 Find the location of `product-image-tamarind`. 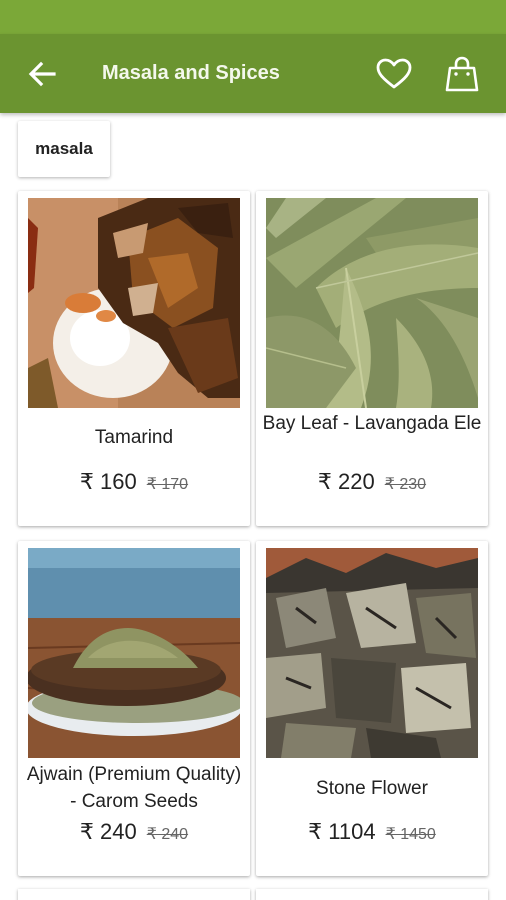

product-image-tamarind is located at coordinates (134, 303).